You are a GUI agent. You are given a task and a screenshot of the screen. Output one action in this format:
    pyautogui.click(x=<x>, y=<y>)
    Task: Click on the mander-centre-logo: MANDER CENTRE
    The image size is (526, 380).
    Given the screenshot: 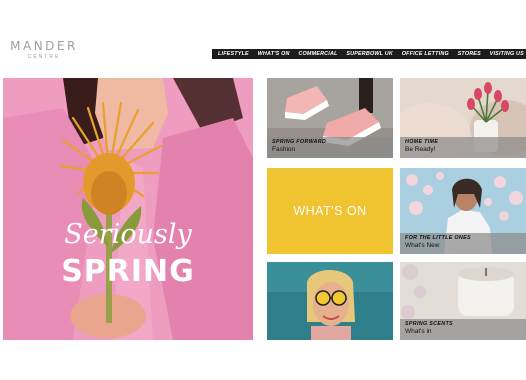 What is the action you would take?
    pyautogui.click(x=44, y=50)
    